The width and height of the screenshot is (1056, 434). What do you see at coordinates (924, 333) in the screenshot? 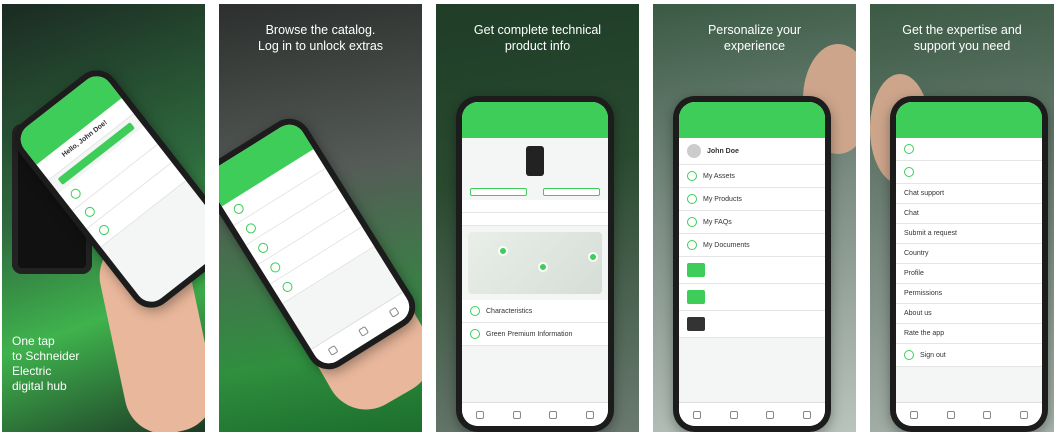
I see `row-label: Rate the app` at bounding box center [924, 333].